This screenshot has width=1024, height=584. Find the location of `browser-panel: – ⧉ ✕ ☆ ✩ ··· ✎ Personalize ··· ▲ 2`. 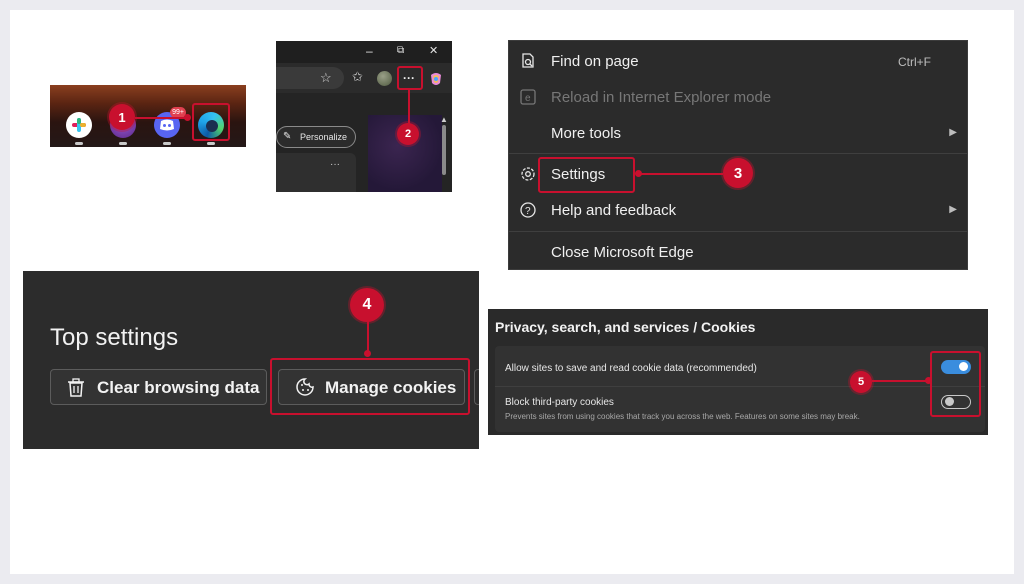

browser-panel: – ⧉ ✕ ☆ ✩ ··· ✎ Personalize ··· ▲ 2 is located at coordinates (364, 116).